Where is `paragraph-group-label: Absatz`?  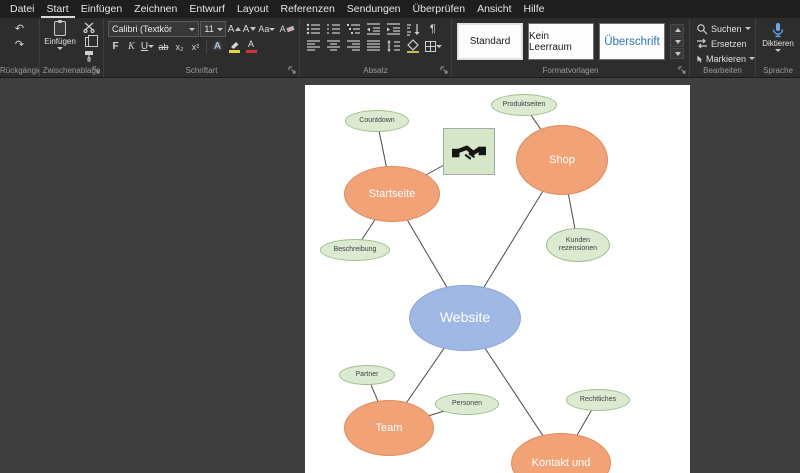 paragraph-group-label: Absatz is located at coordinates (375, 70).